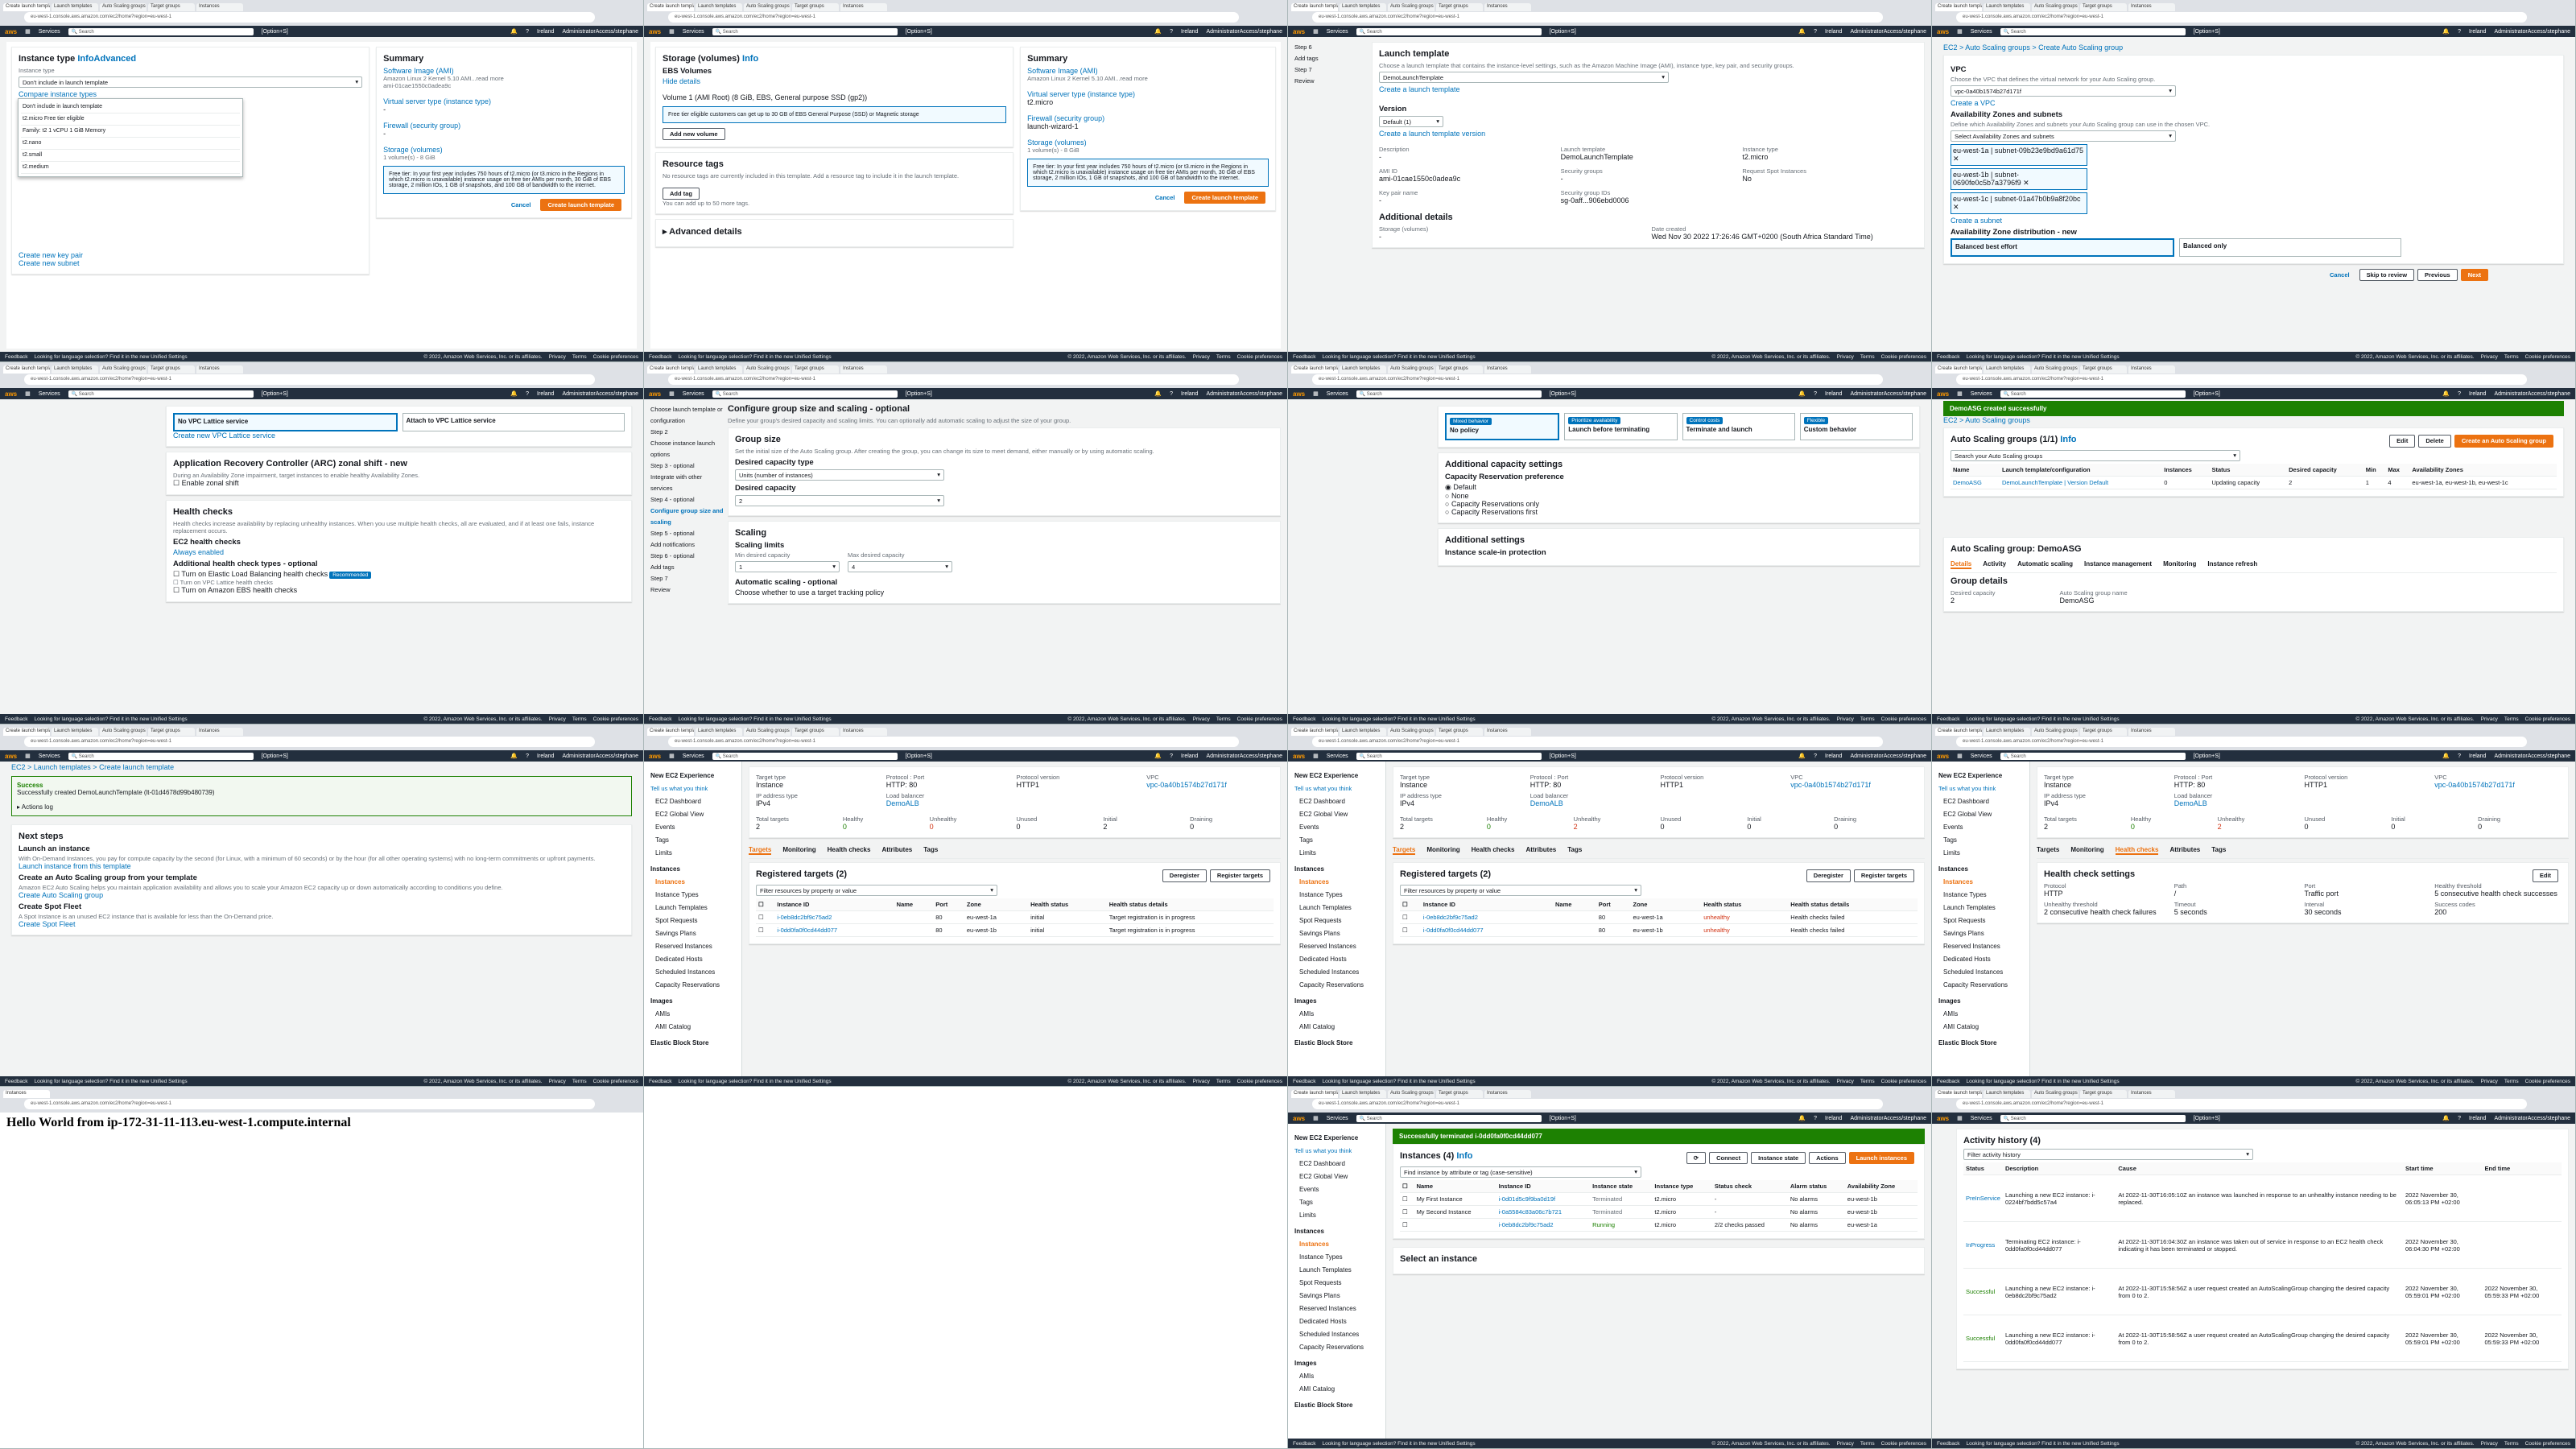 The height and width of the screenshot is (1449, 2576). I want to click on subnet-select: Select Availability Zones and subnets, so click(2063, 136).